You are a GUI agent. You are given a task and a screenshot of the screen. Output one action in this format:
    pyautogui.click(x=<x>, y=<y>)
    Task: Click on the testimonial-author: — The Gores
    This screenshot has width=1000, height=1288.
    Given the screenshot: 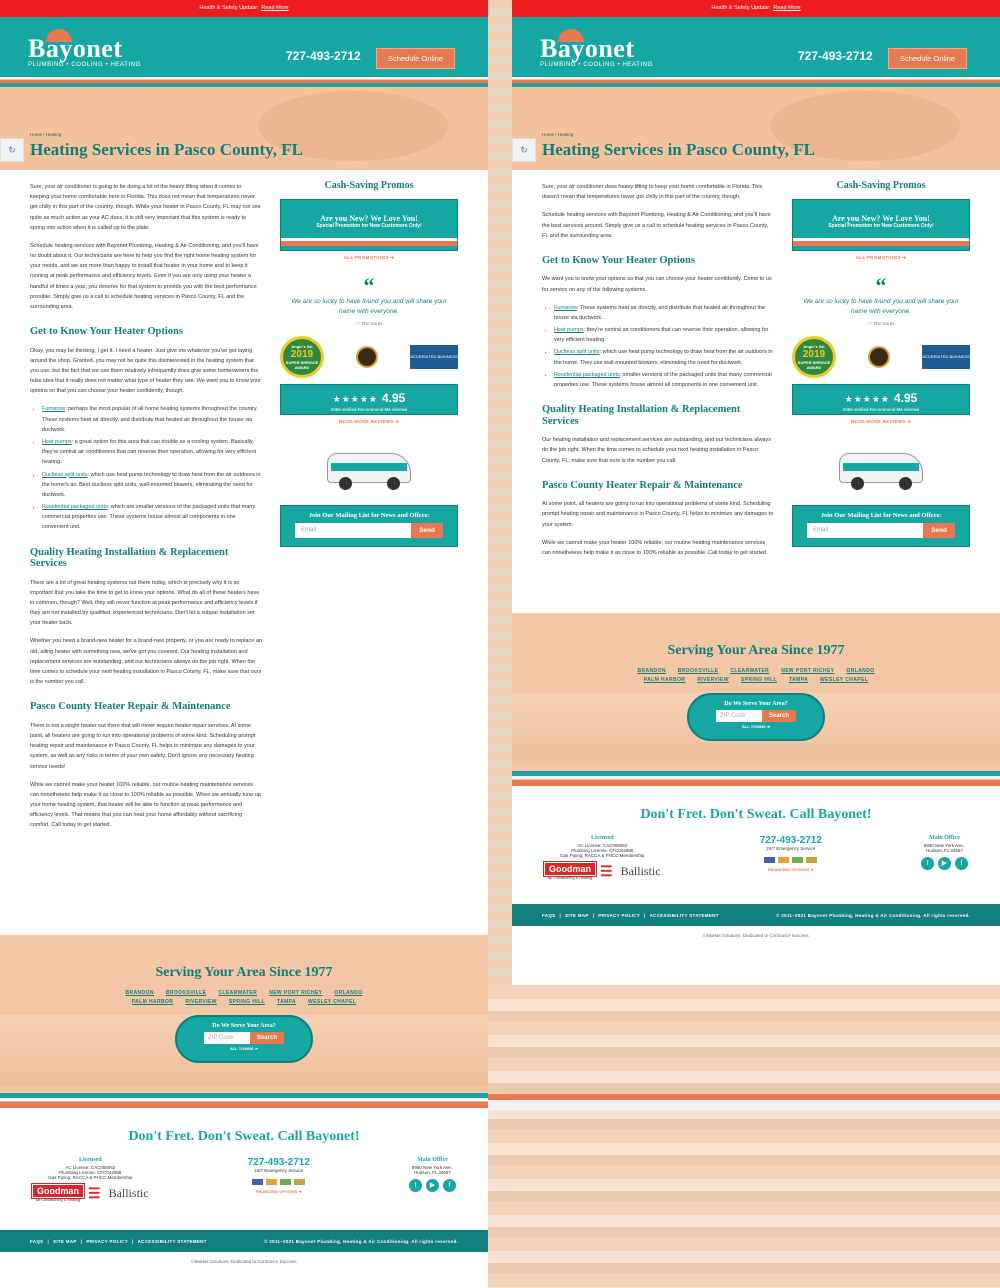 What is the action you would take?
    pyautogui.click(x=881, y=323)
    